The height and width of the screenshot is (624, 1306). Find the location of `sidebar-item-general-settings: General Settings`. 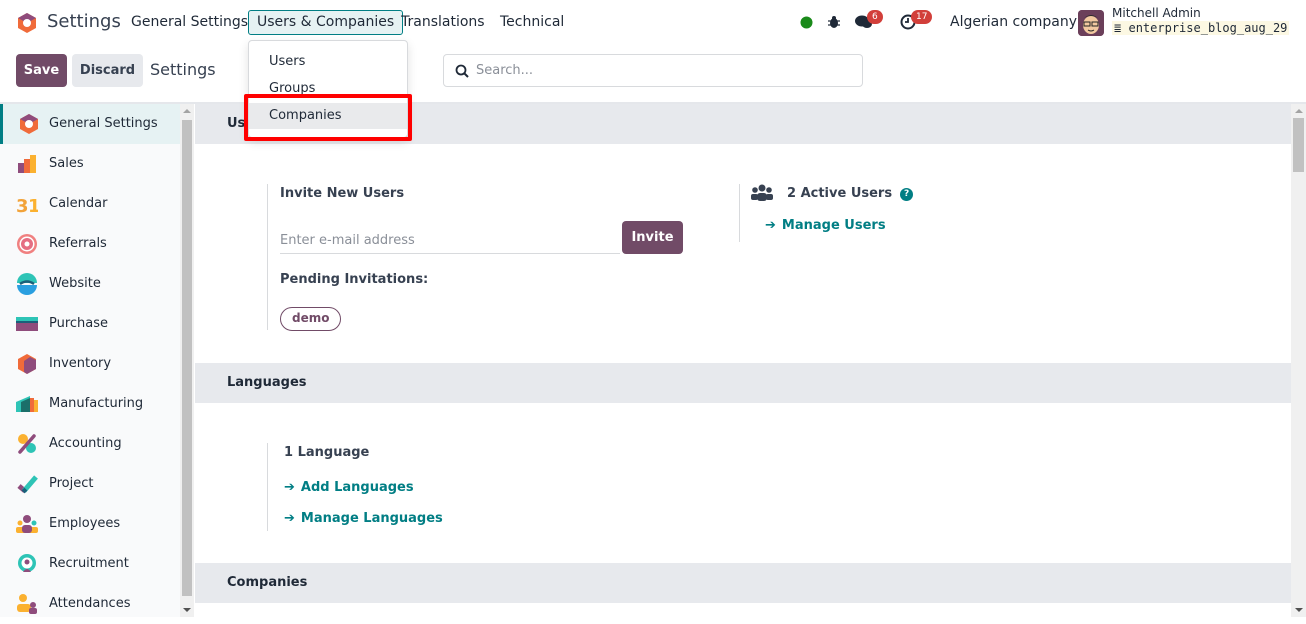

sidebar-item-general-settings: General Settings is located at coordinates (90, 124).